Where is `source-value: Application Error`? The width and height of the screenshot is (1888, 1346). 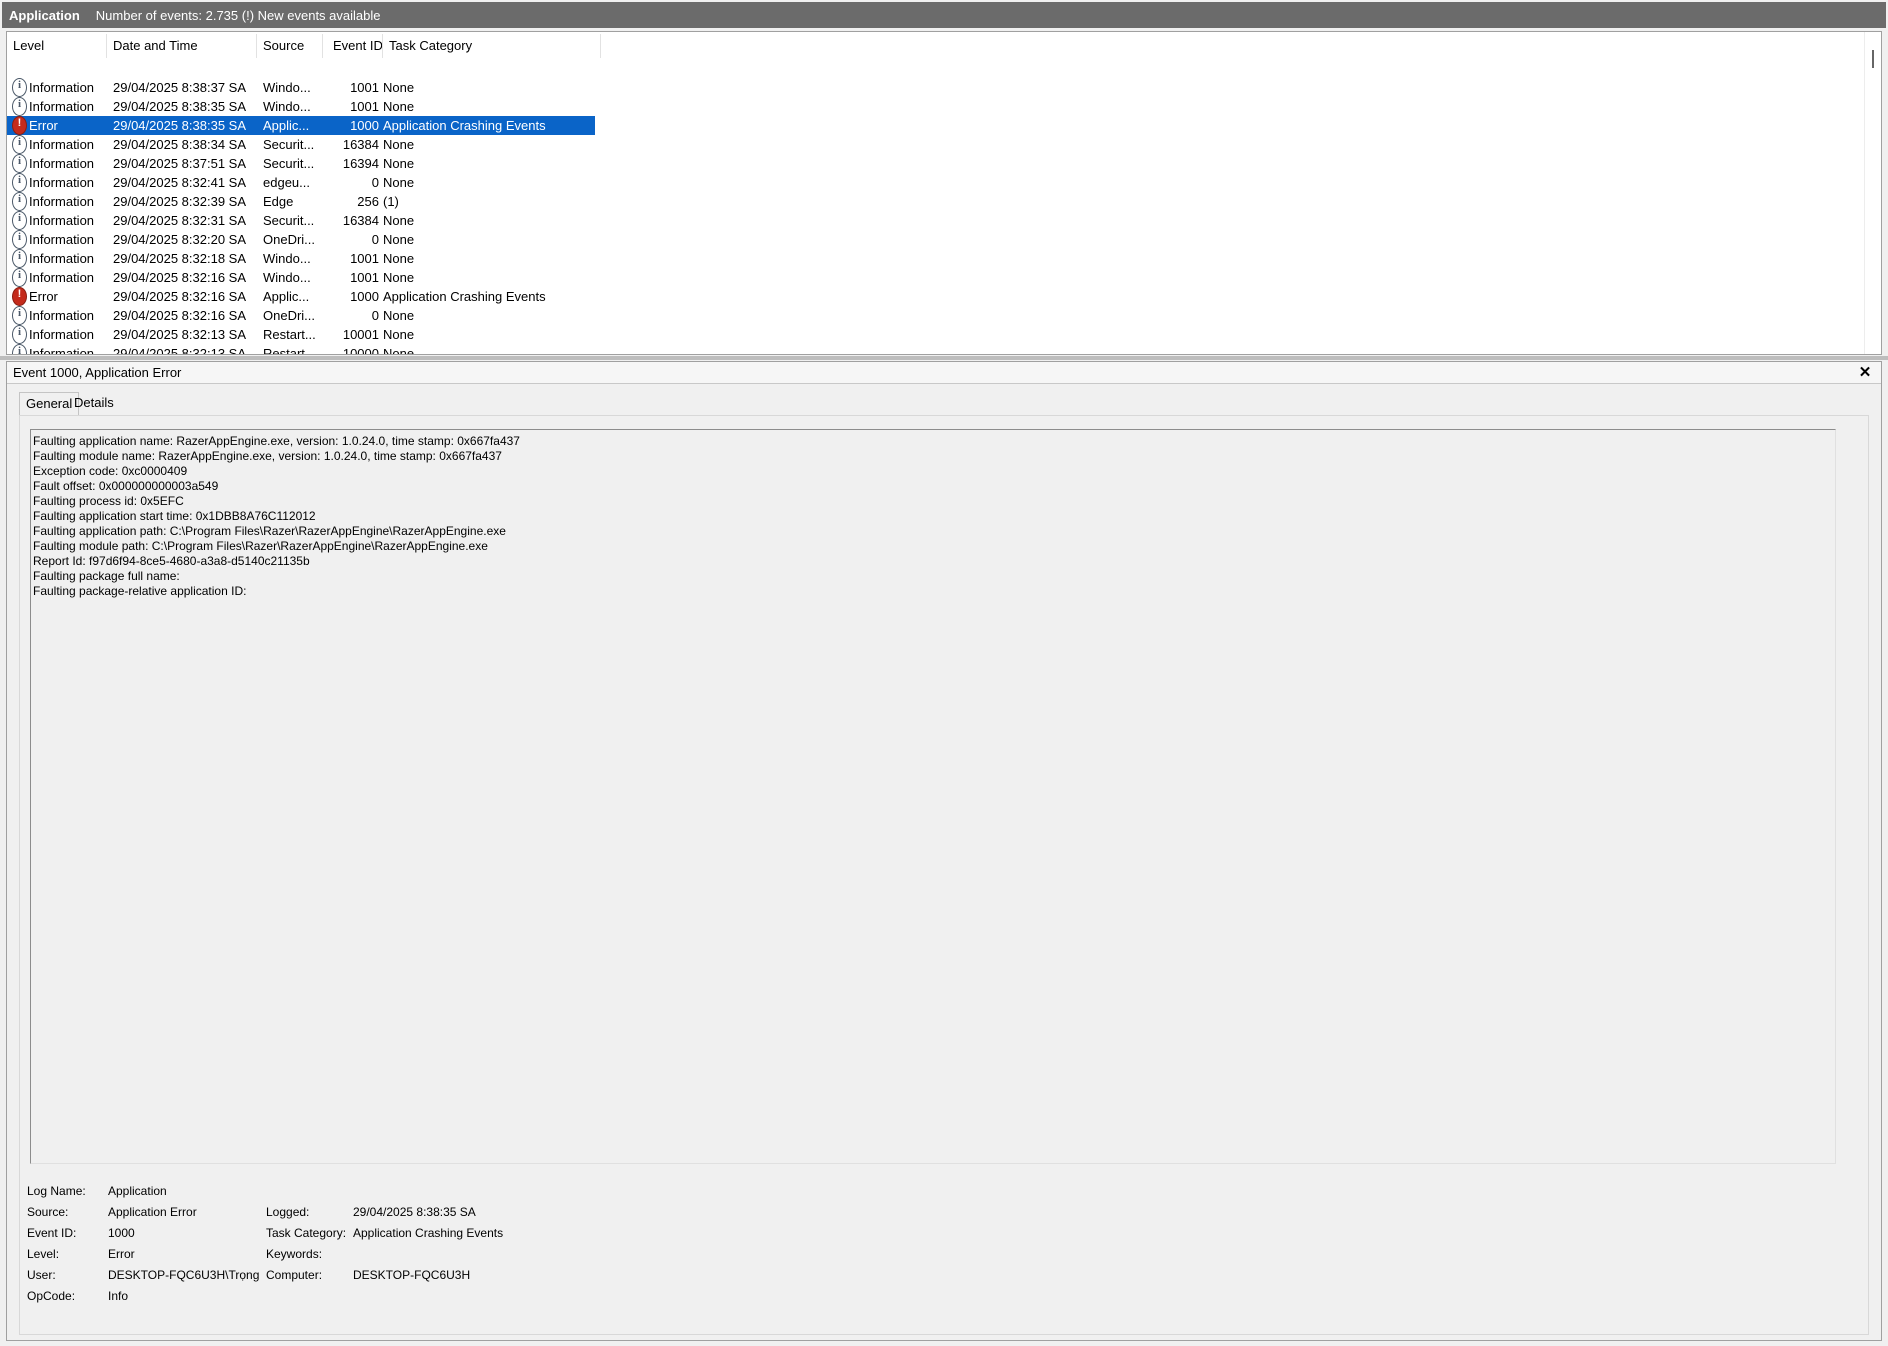 source-value: Application Error is located at coordinates (152, 1212).